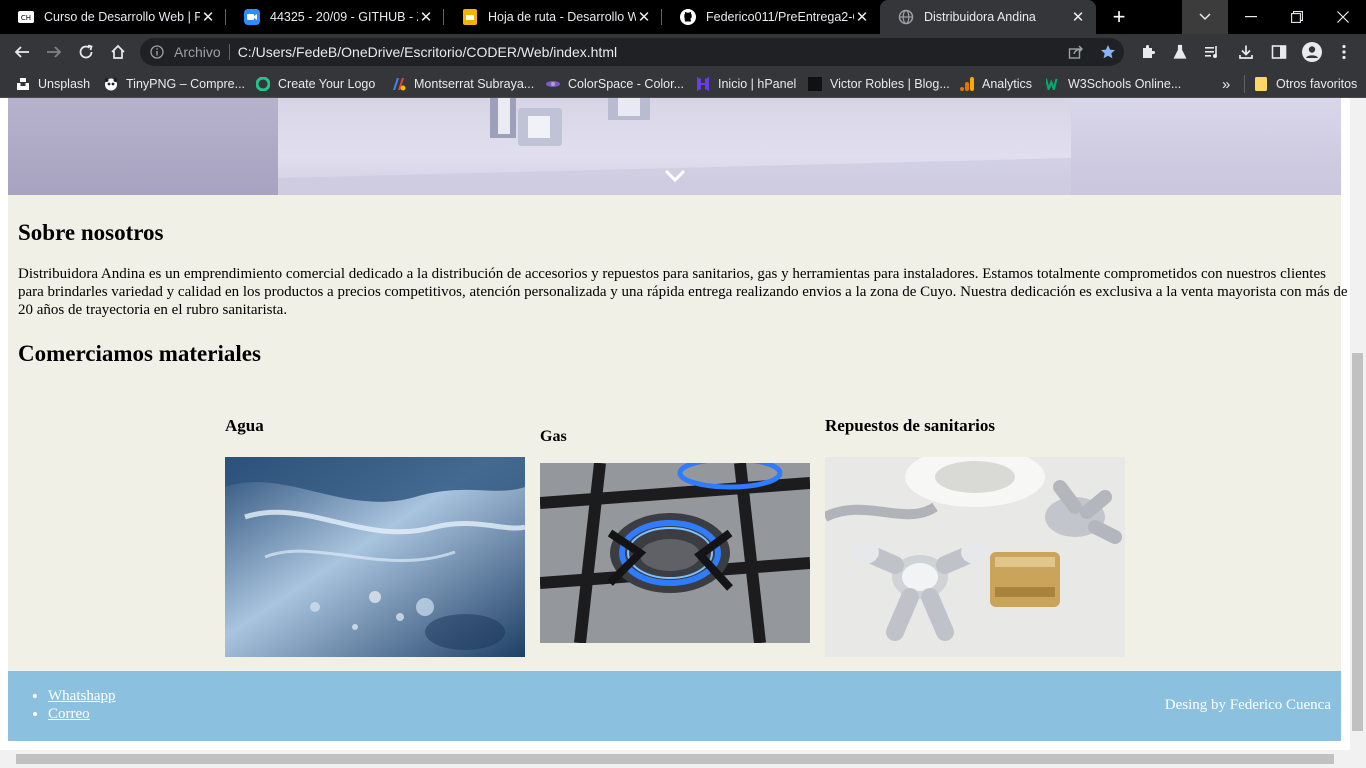  What do you see at coordinates (1317, 84) in the screenshot?
I see `bookmark-label: Otros favoritos` at bounding box center [1317, 84].